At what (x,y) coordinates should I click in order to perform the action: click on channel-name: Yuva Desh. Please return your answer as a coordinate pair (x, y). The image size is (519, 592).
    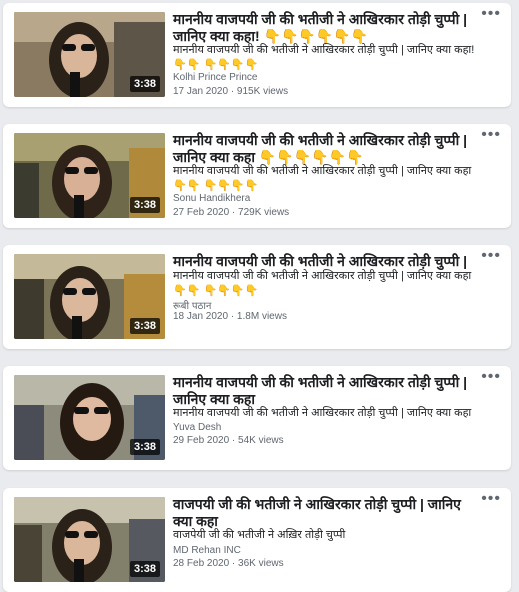
    Looking at the image, I should click on (197, 427).